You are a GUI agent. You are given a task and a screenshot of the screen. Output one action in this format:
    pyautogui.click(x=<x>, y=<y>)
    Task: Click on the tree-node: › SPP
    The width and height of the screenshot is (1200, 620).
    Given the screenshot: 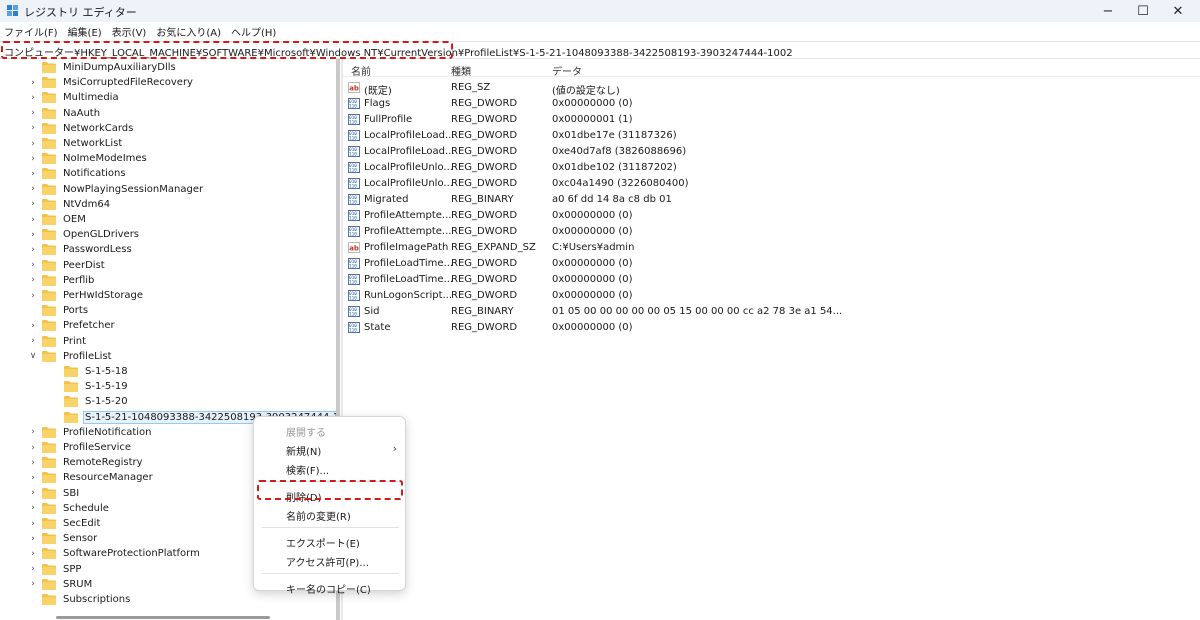 What is the action you would take?
    pyautogui.click(x=55, y=569)
    